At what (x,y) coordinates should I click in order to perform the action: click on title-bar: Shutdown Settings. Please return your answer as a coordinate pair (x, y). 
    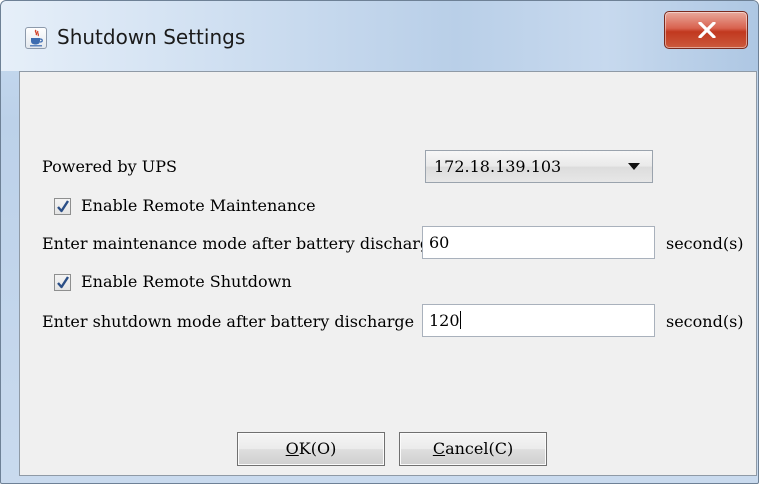
    Looking at the image, I should click on (379, 36).